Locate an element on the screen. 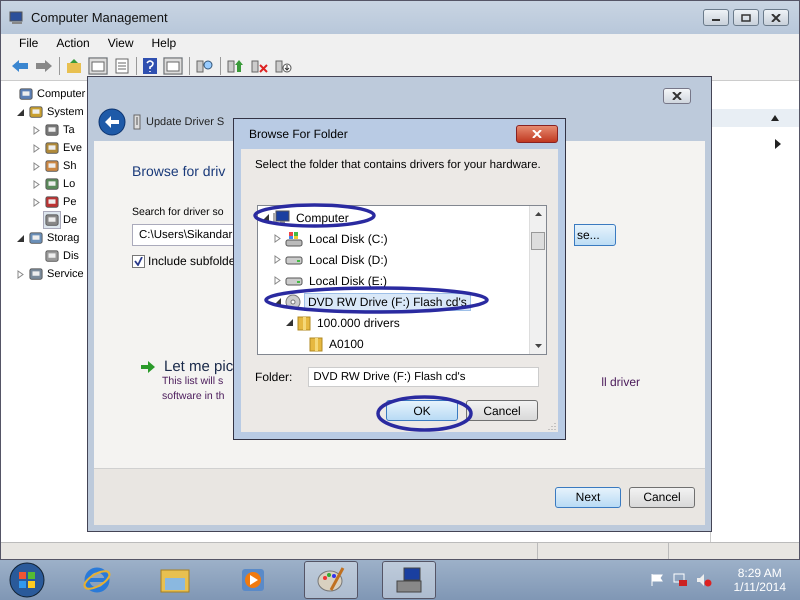 The height and width of the screenshot is (600, 800). dialog-title: Browse For Folder is located at coordinates (298, 134).